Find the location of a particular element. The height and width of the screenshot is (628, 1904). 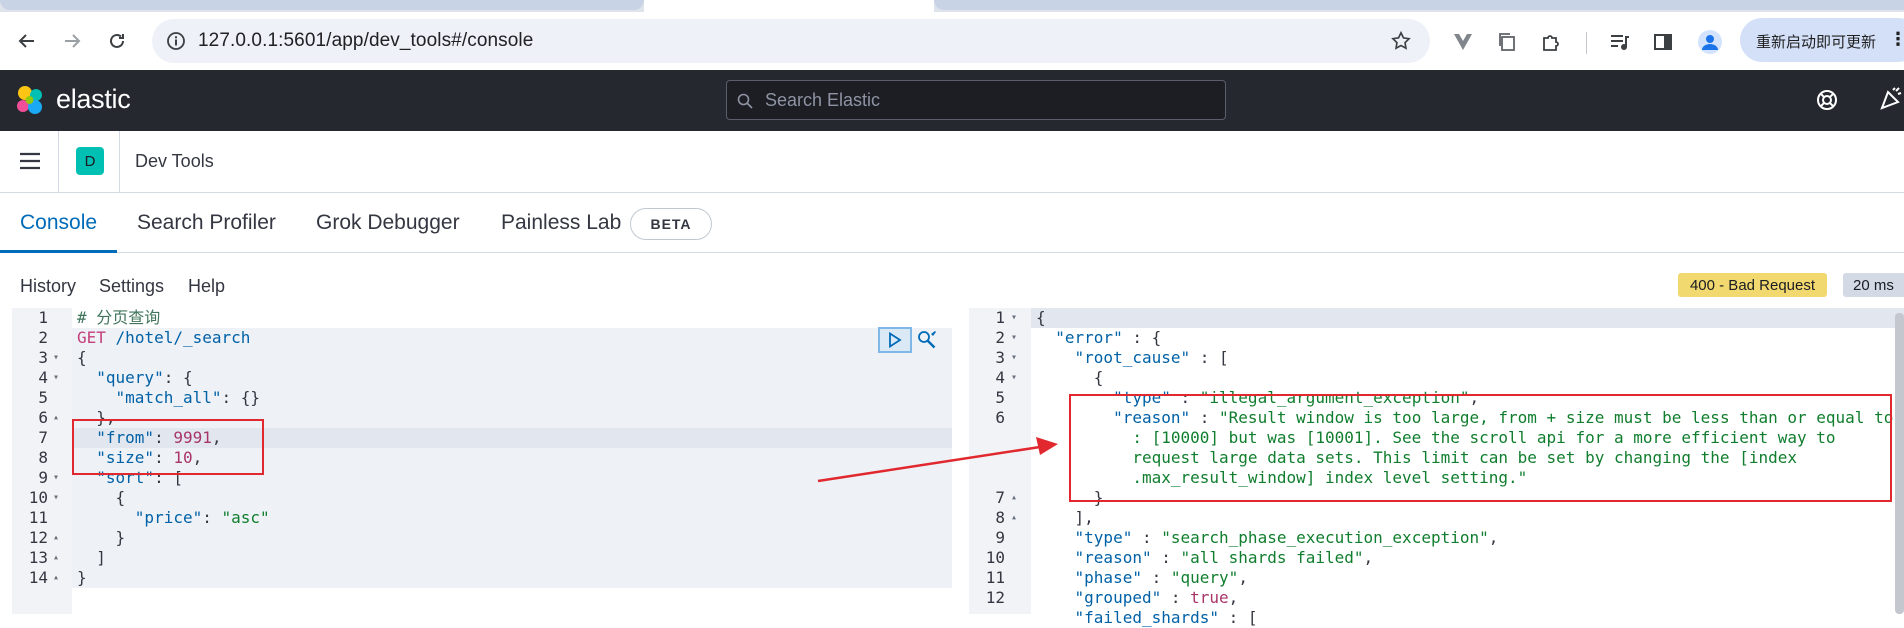

side-panel-icon is located at coordinates (1663, 42).